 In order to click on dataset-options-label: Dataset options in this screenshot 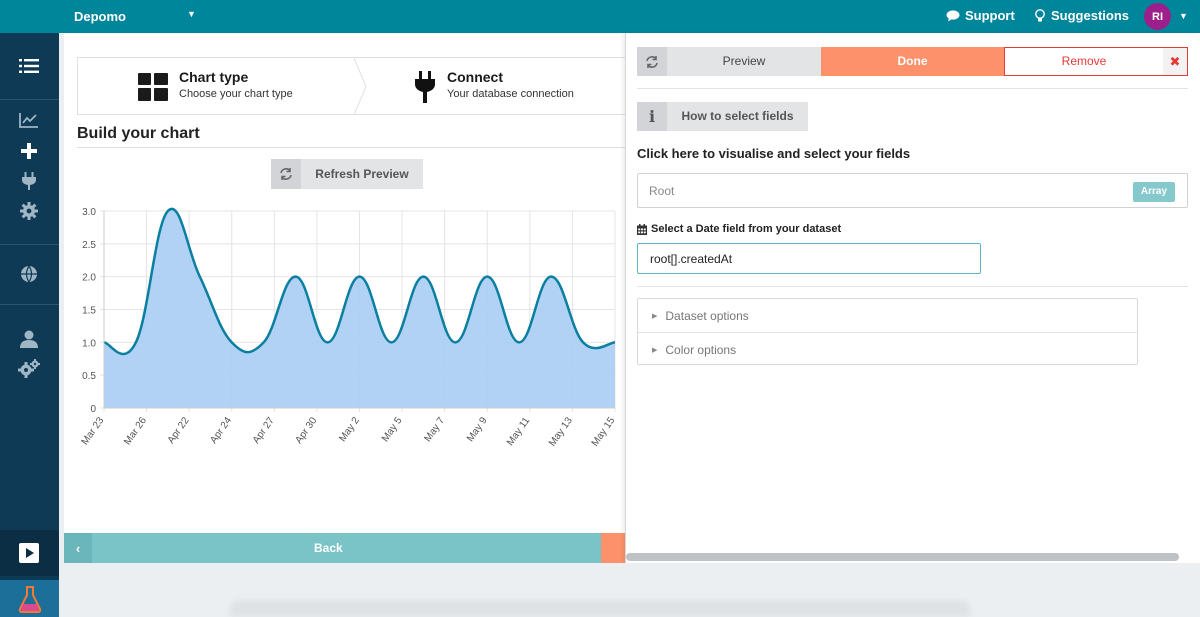, I will do `click(707, 315)`.